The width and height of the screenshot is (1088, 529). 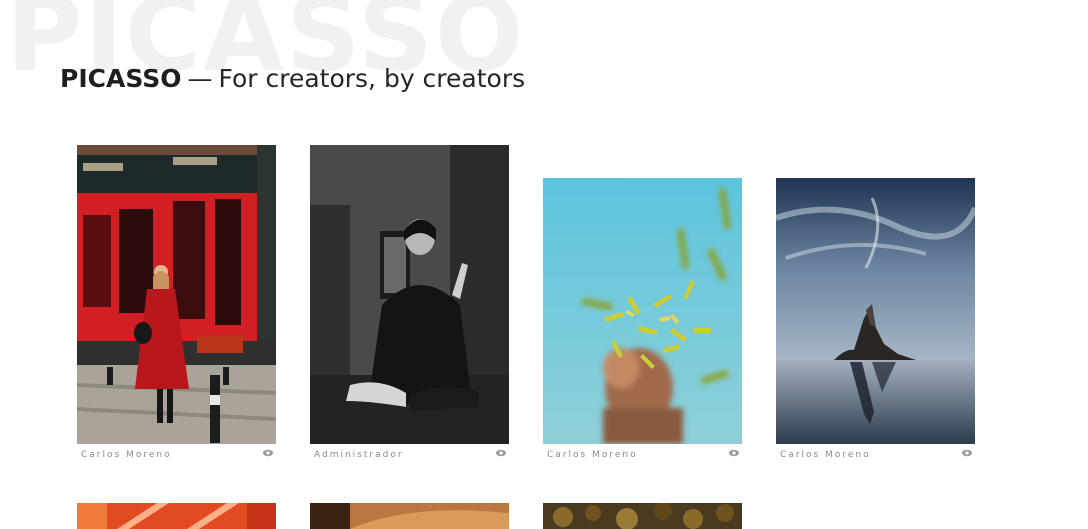 I want to click on photo-partial-red-orange, so click(x=176, y=516).